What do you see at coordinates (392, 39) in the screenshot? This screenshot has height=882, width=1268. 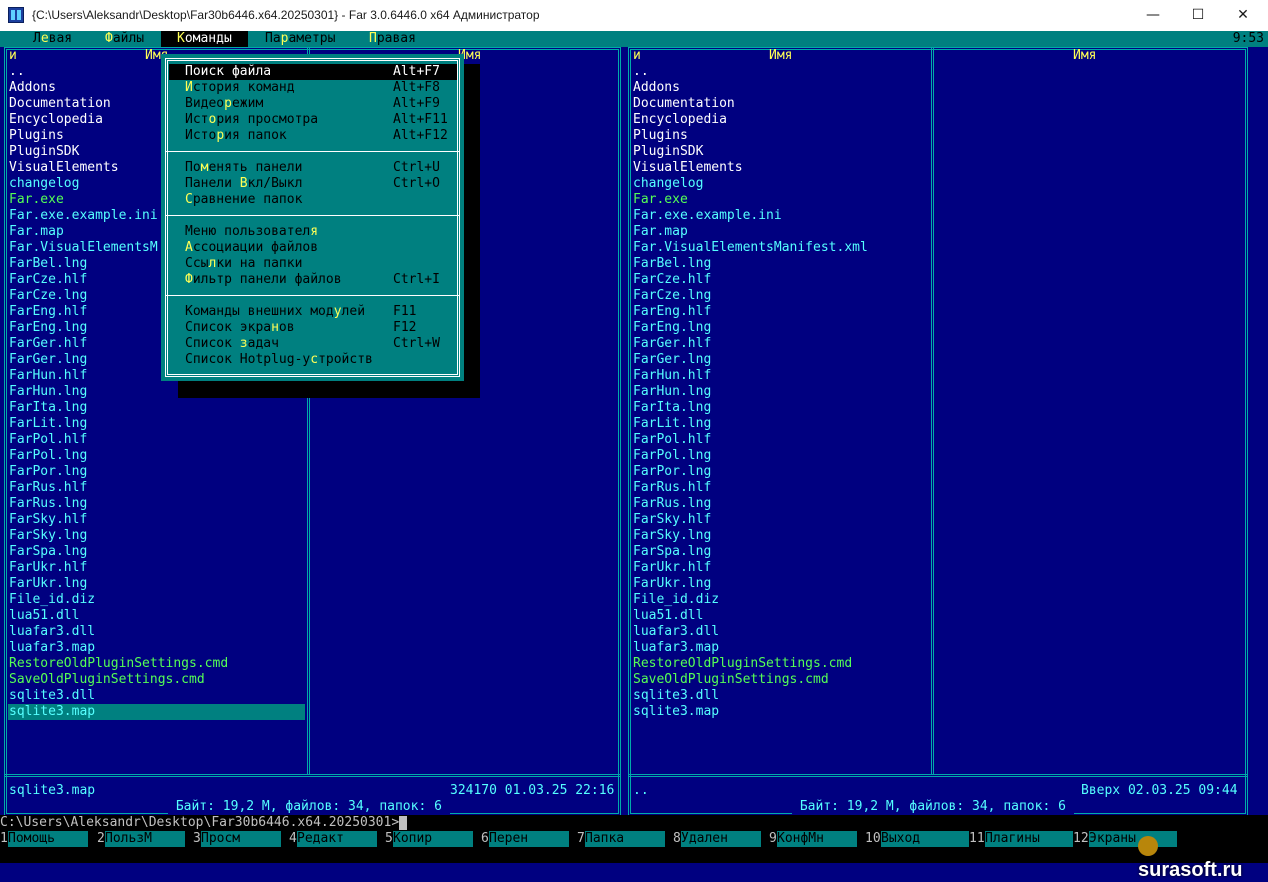 I see `menu-right: Правая` at bounding box center [392, 39].